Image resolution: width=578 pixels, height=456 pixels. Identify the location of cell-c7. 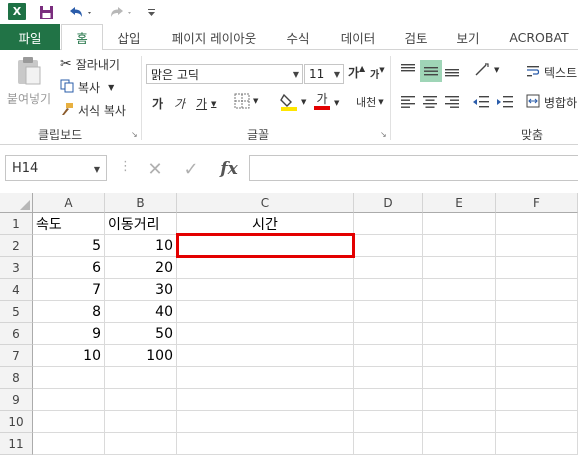
(265, 356).